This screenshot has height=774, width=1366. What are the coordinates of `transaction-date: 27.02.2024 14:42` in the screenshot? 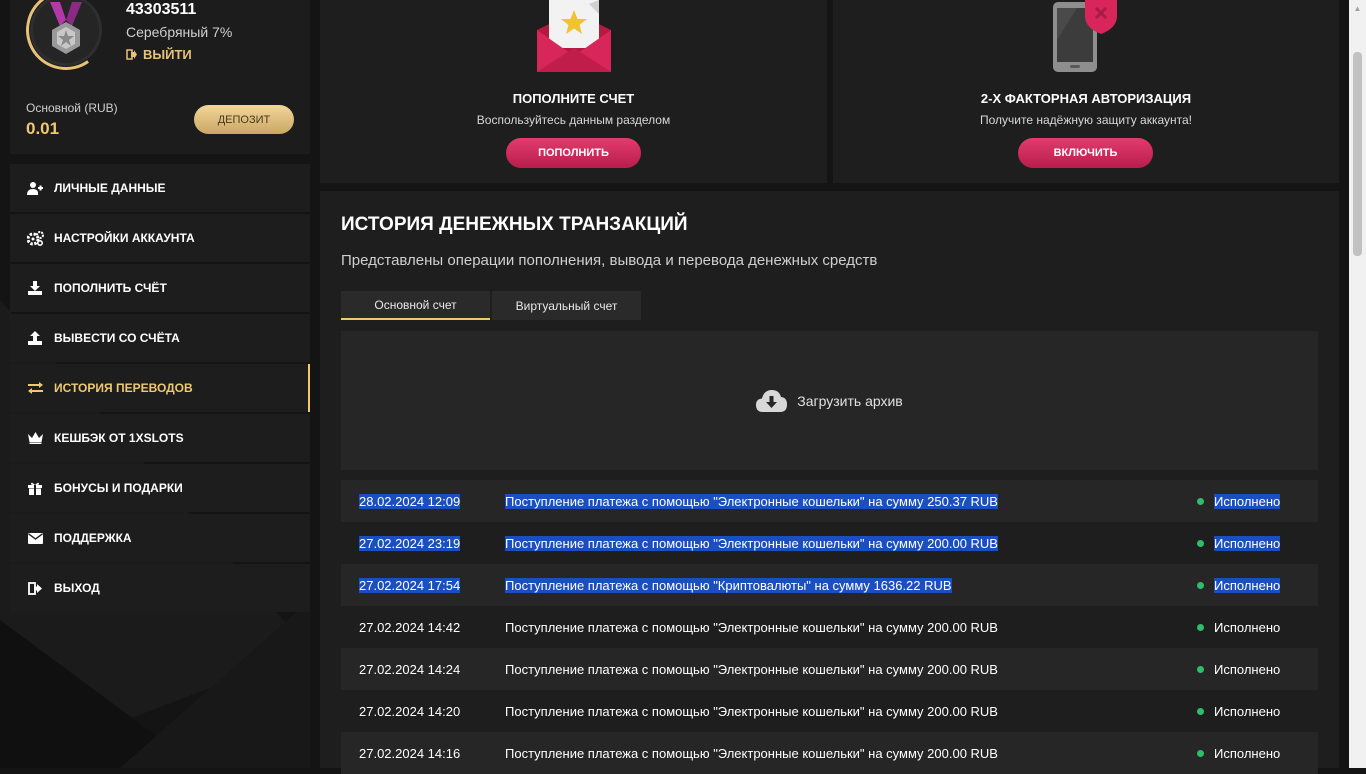 It's located at (410, 627).